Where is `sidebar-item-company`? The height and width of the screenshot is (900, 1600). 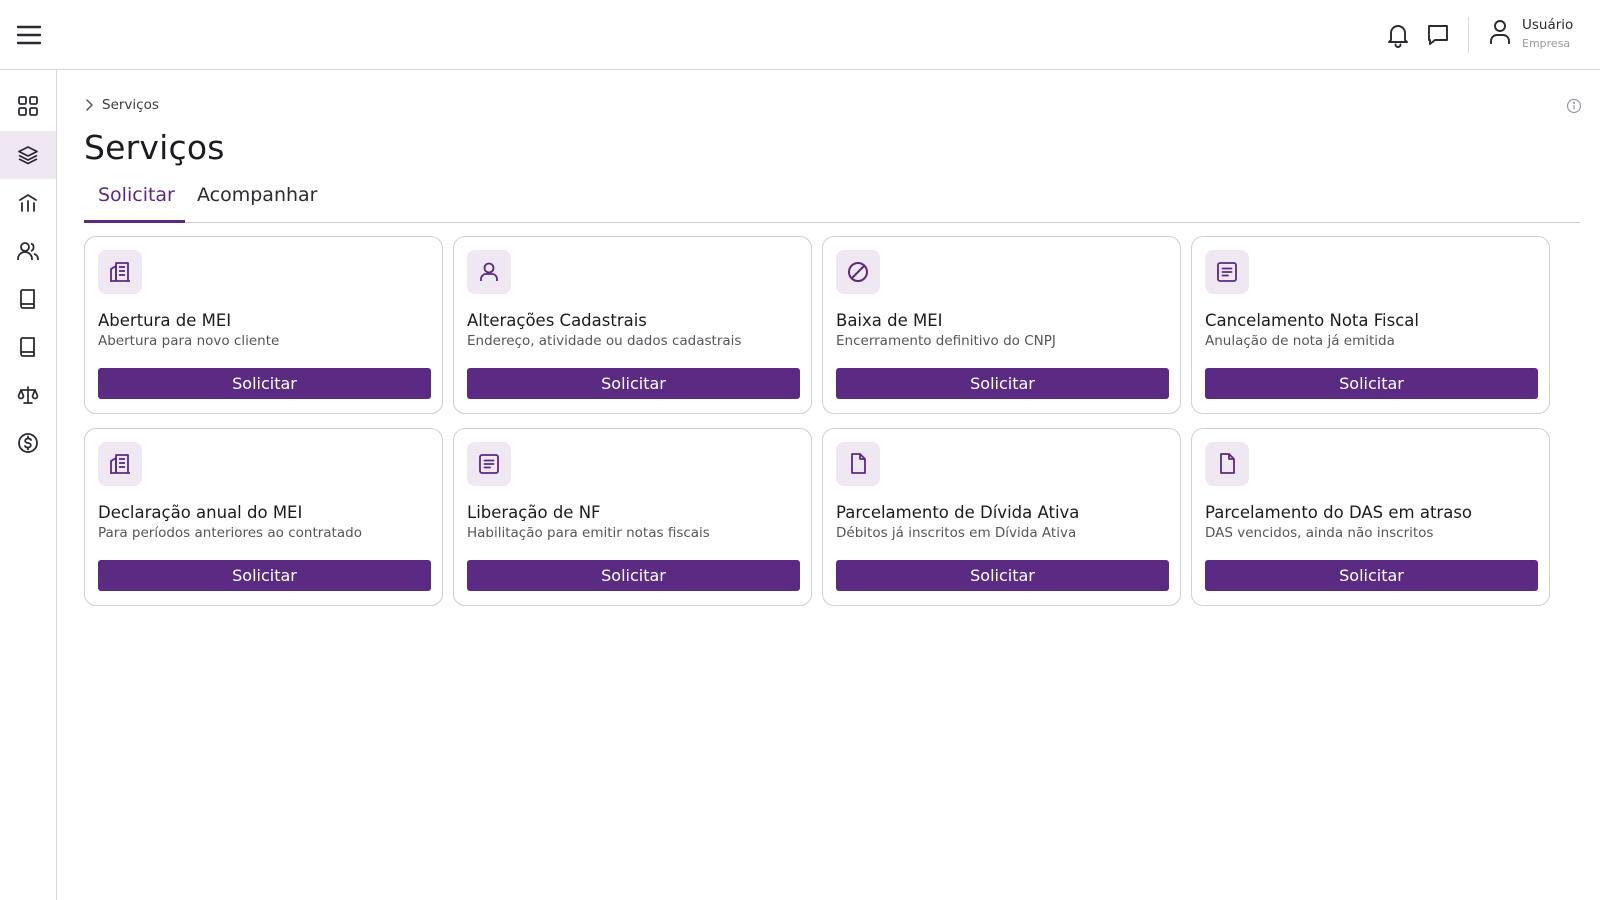 sidebar-item-company is located at coordinates (28, 203).